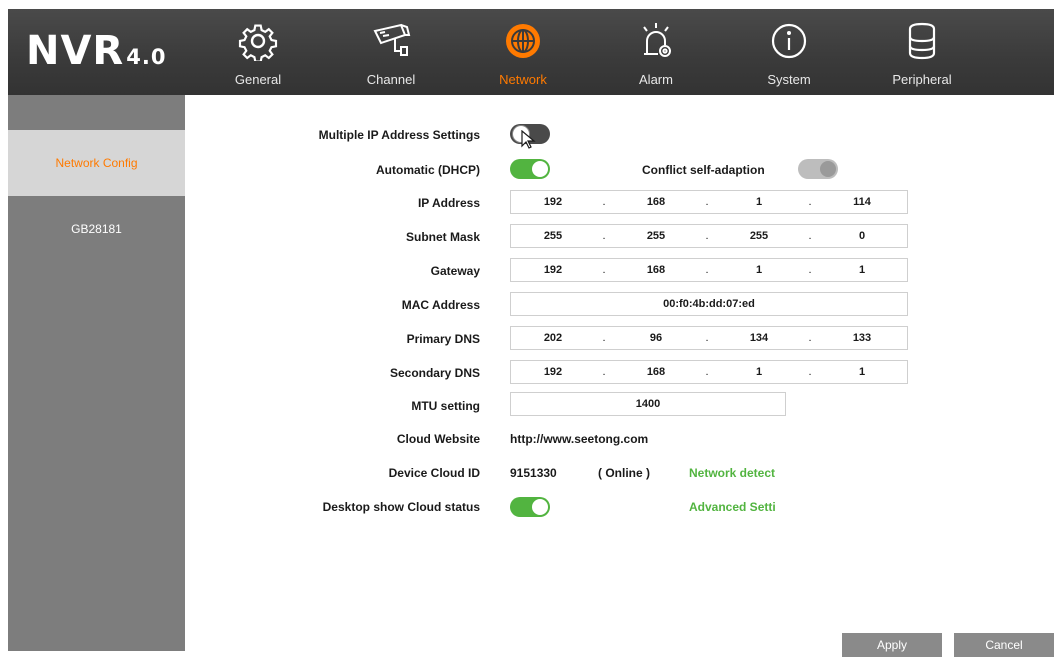 The height and width of the screenshot is (657, 1054). Describe the element at coordinates (428, 170) in the screenshot. I see `dhcp-label: Automatic (DHCP)` at that location.